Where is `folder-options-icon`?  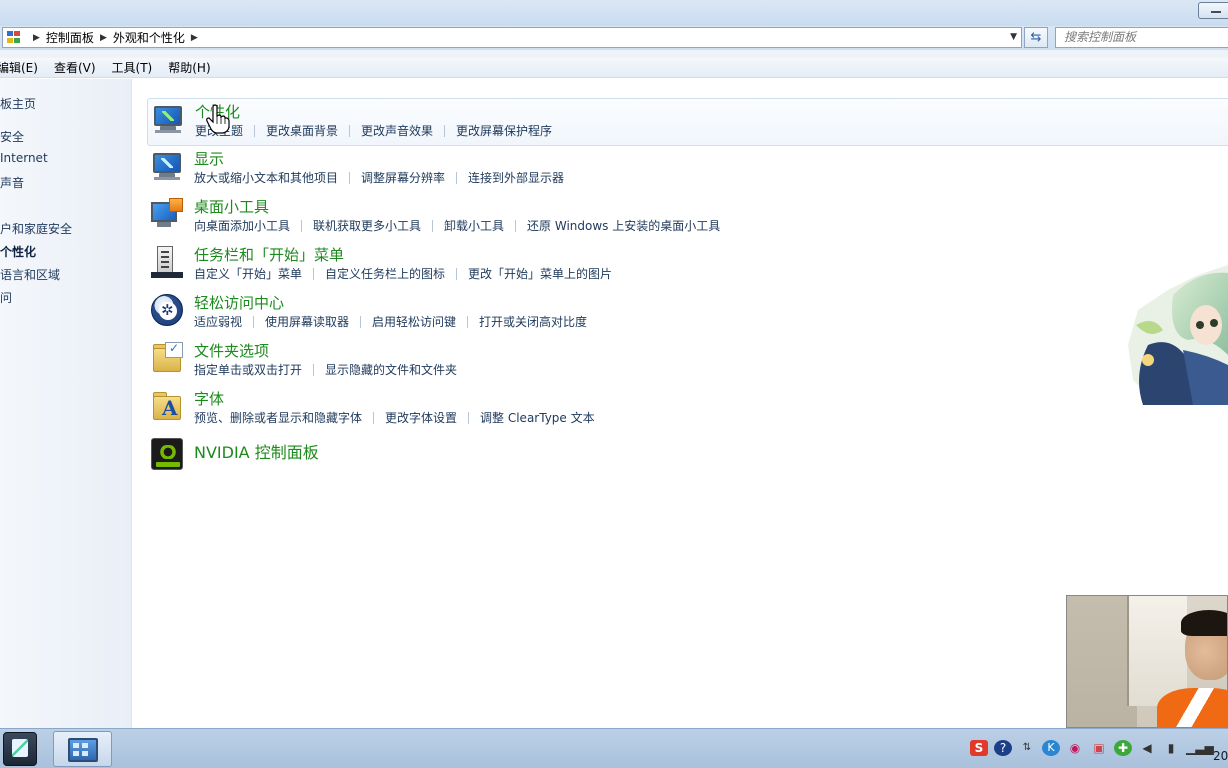 folder-options-icon is located at coordinates (167, 357).